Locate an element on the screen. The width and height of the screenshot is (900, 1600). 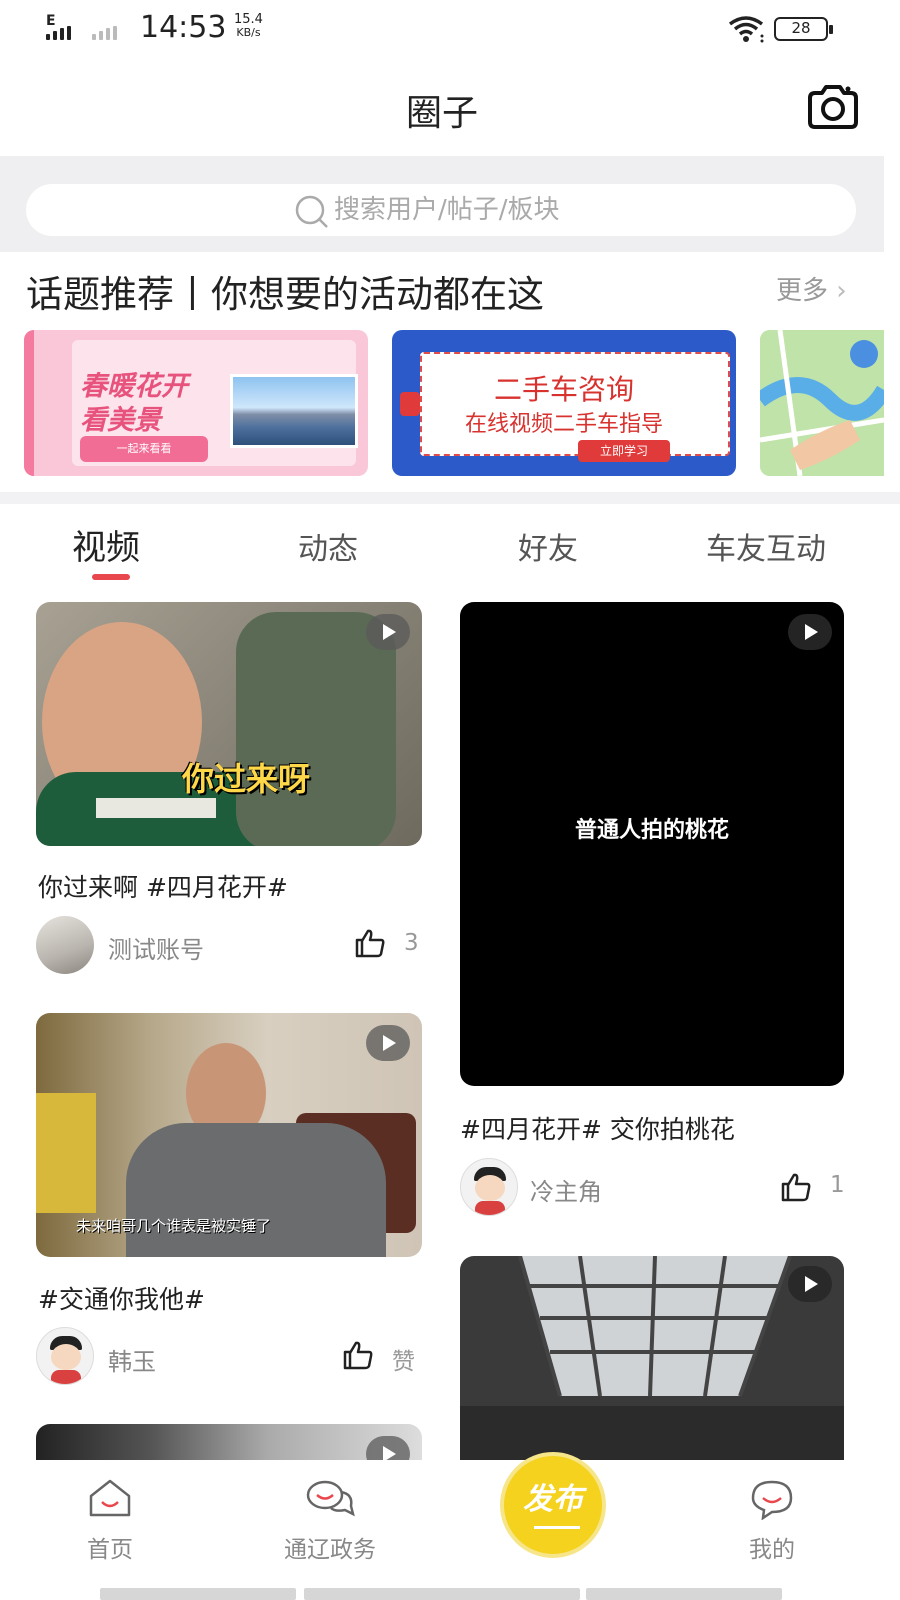
page-title: 圈子 is located at coordinates (441, 113).